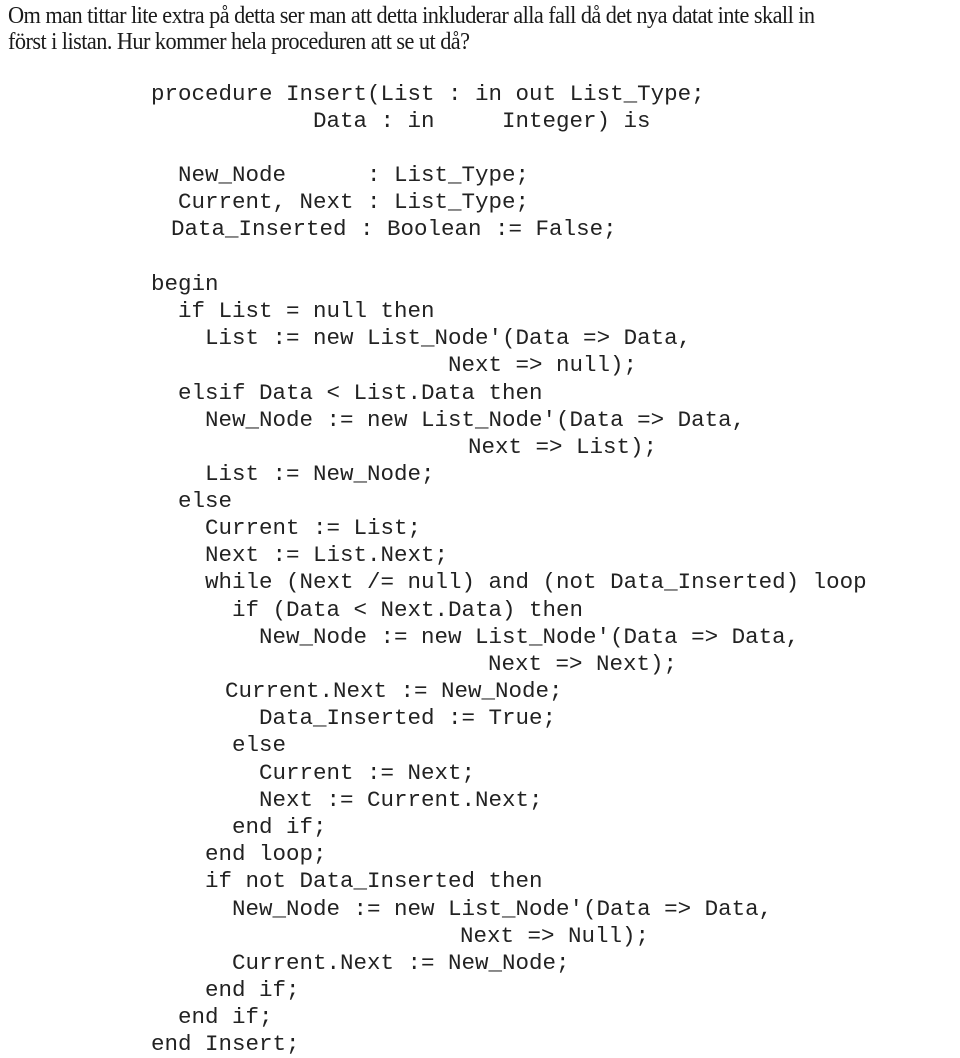 The image size is (960, 1058). I want to click on code-line: Data_Inserted : Boolean := False;, so click(394, 229).